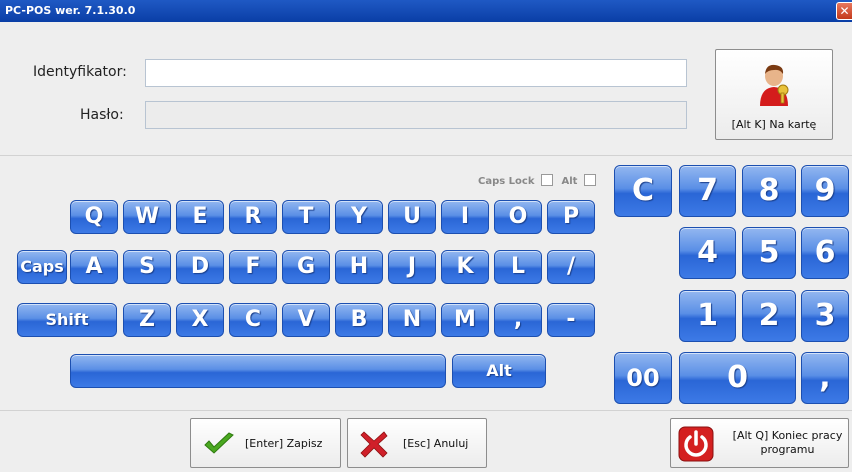 This screenshot has width=852, height=472. What do you see at coordinates (518, 267) in the screenshot?
I see `key-l: L` at bounding box center [518, 267].